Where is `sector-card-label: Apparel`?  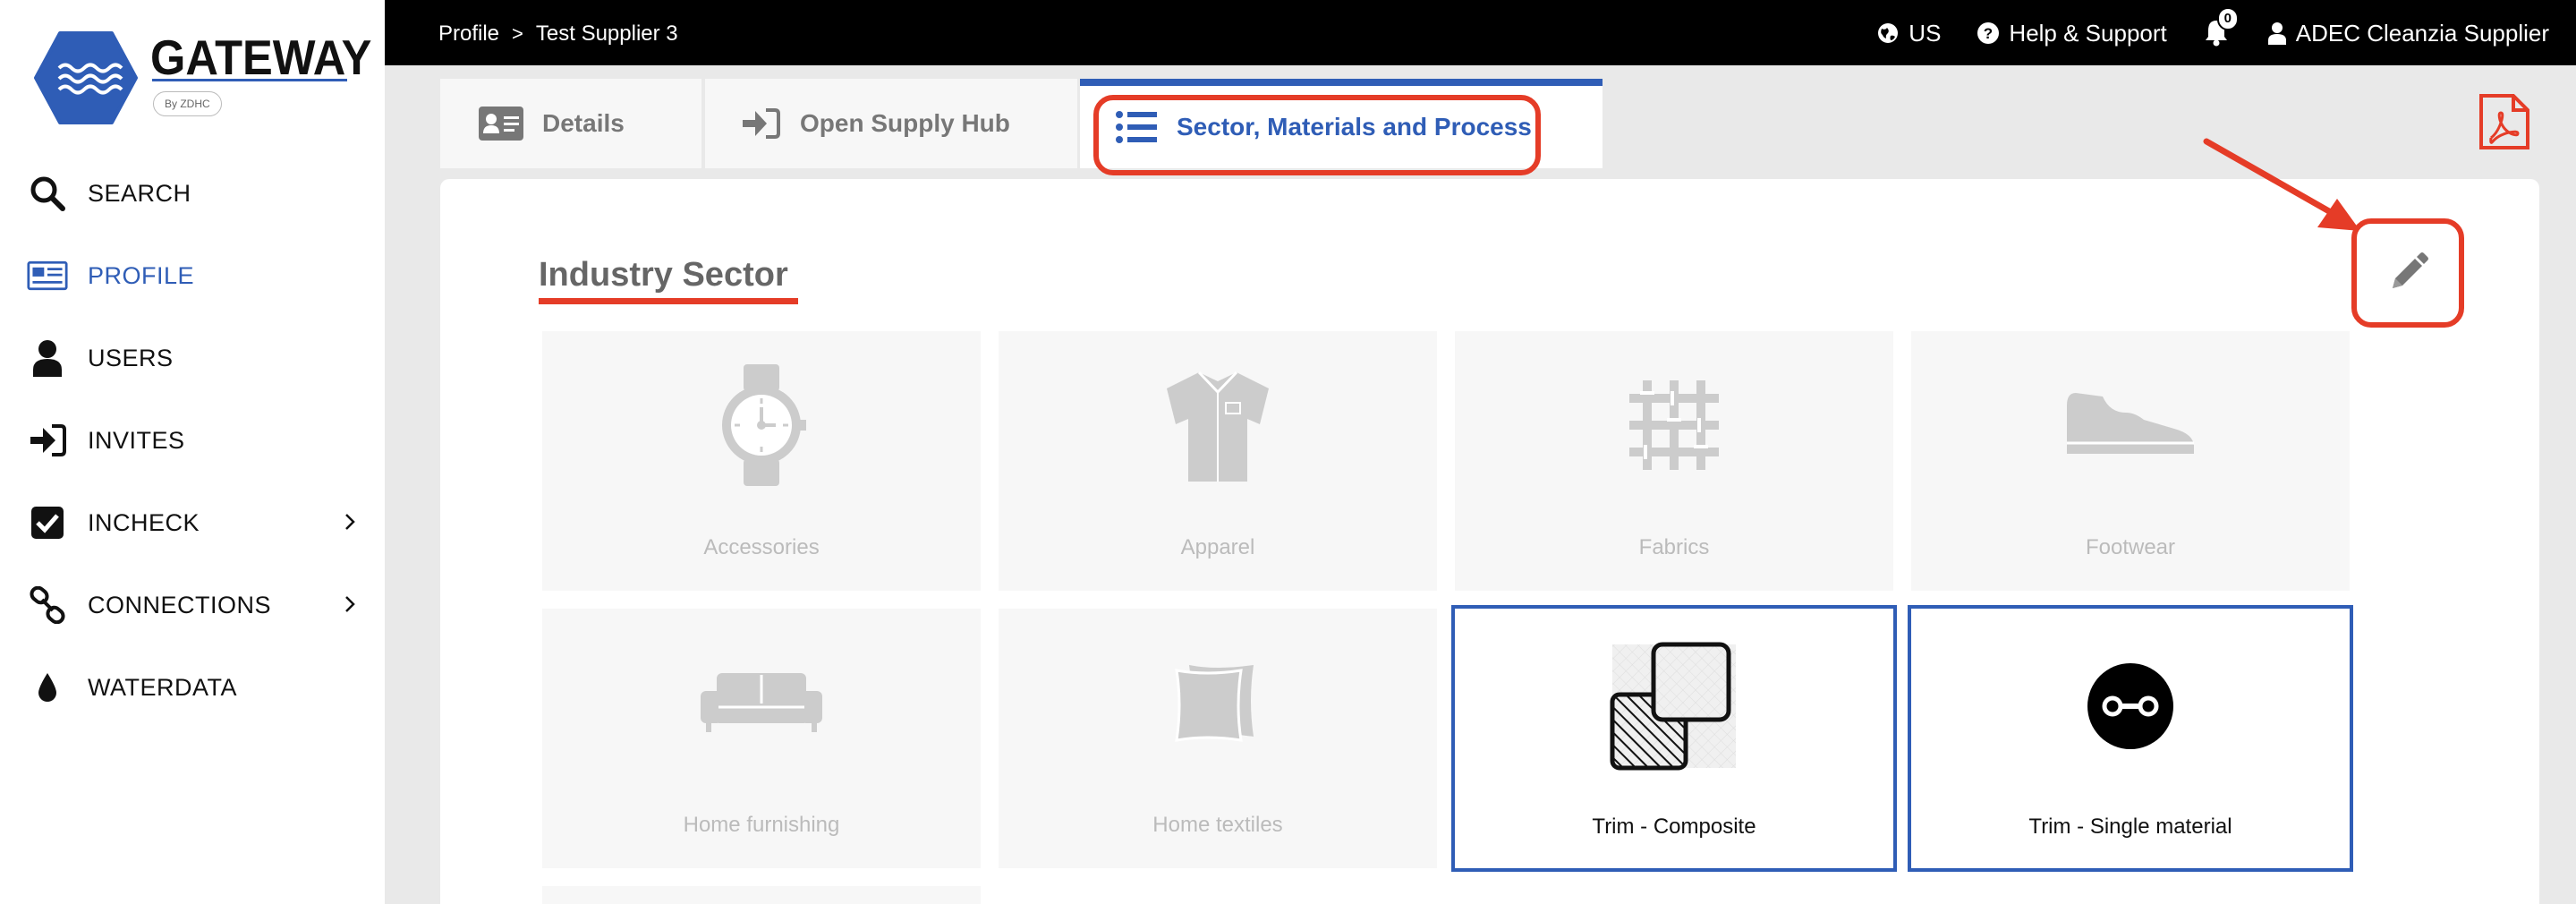 sector-card-label: Apparel is located at coordinates (1217, 547).